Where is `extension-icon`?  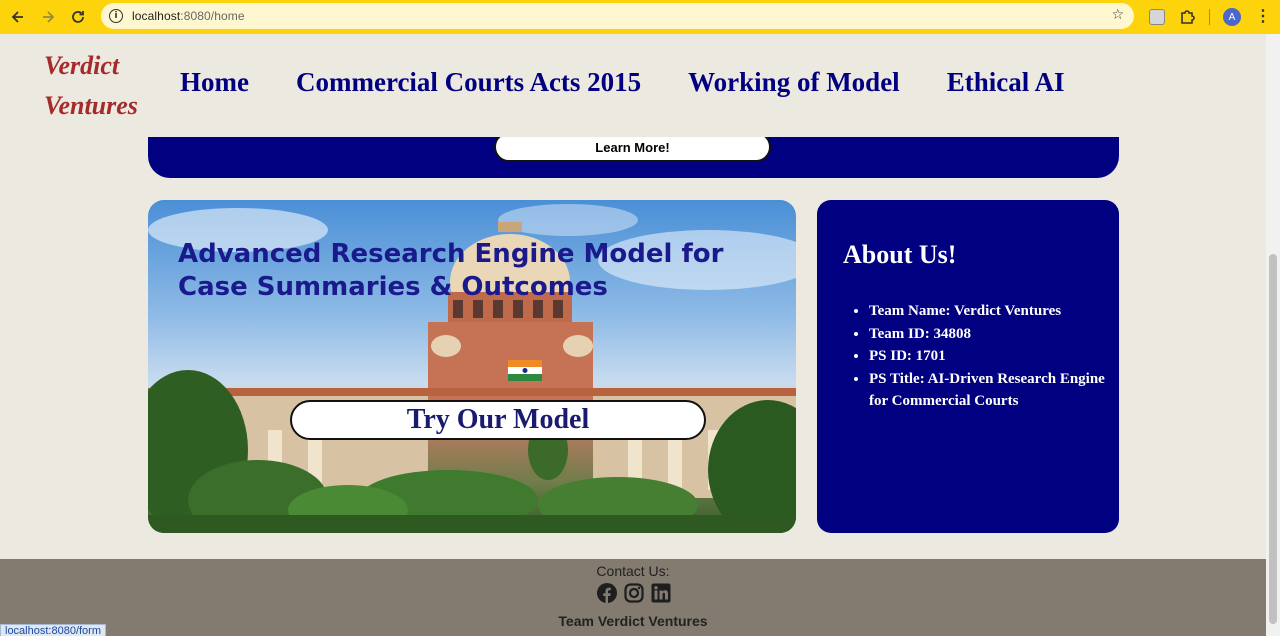 extension-icon is located at coordinates (1157, 17).